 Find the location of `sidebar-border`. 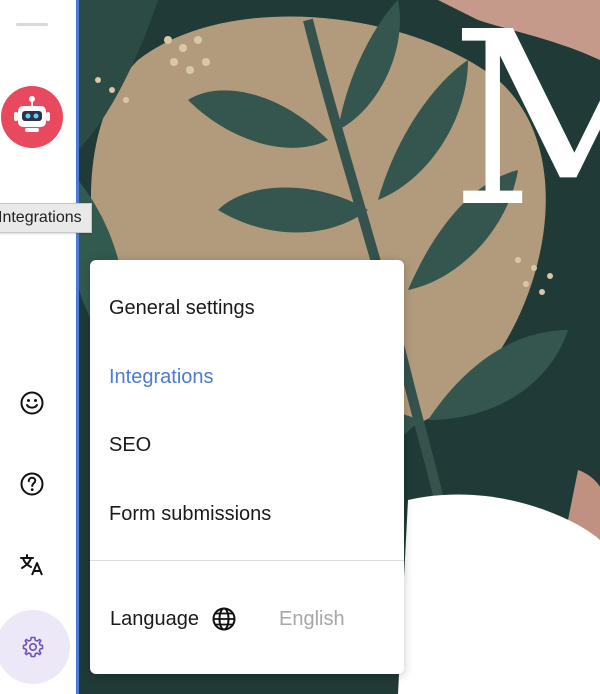

sidebar-border is located at coordinates (77, 347).